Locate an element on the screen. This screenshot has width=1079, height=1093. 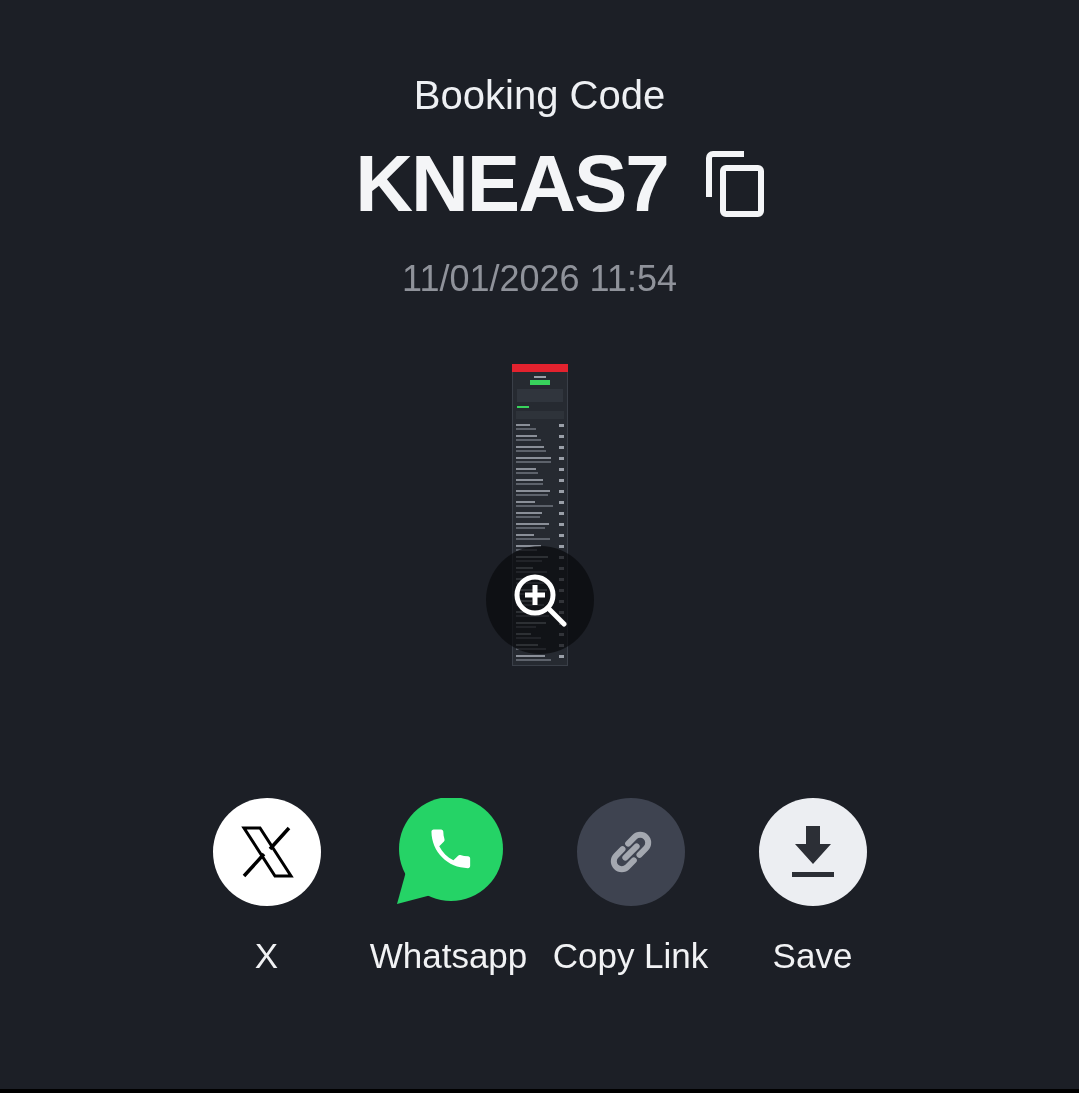
whatsapp-share-button: Whatsapp is located at coordinates (448, 887).